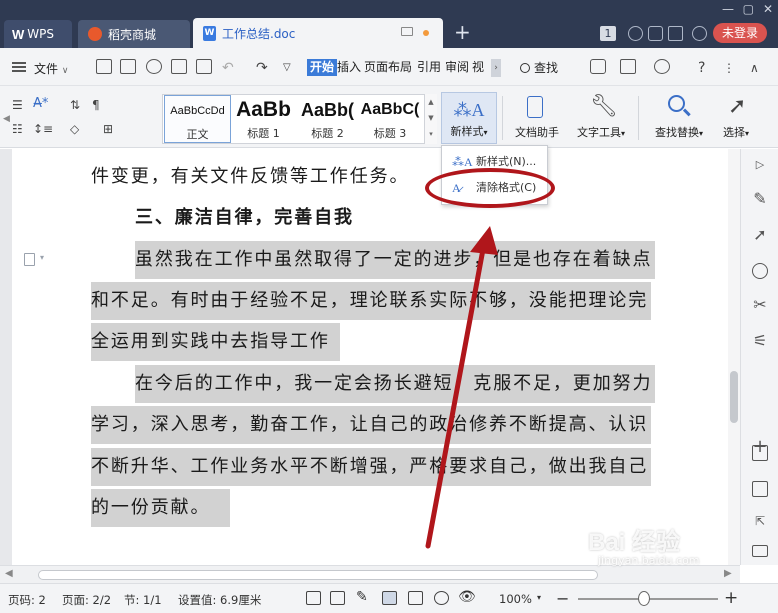 The height and width of the screenshot is (613, 778). What do you see at coordinates (562, 598) in the screenshot?
I see `zoom-out-icon: −` at bounding box center [562, 598].